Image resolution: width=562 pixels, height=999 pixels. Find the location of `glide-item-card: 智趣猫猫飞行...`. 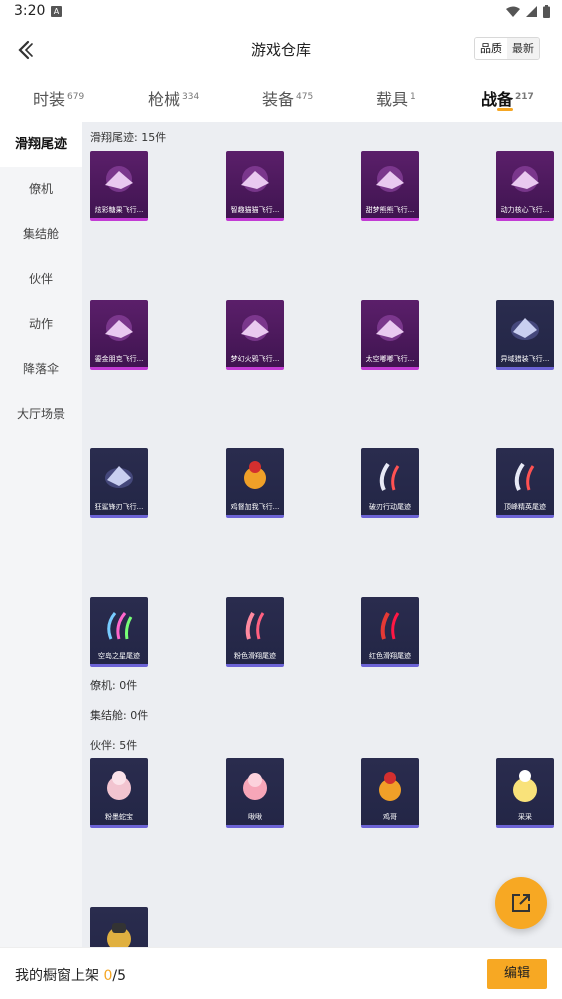

glide-item-card: 智趣猫猫飞行... is located at coordinates (255, 186).